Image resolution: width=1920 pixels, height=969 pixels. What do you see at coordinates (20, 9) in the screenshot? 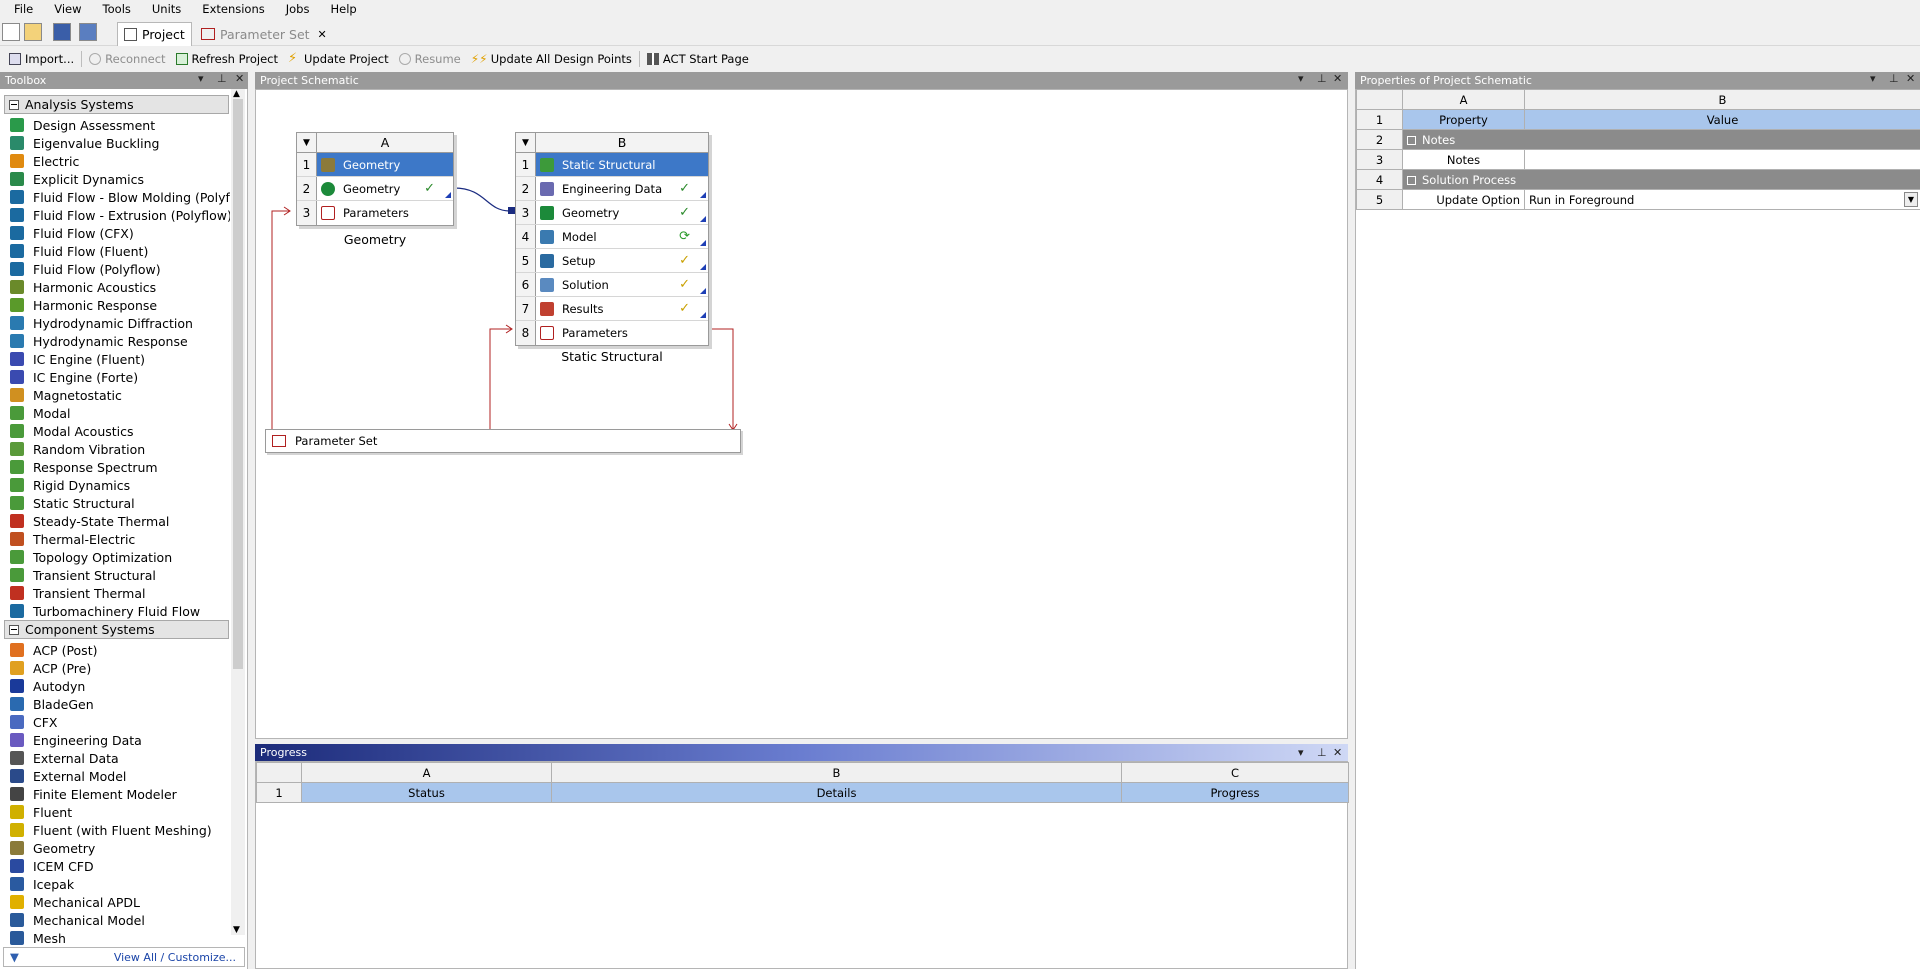
I see `menu-file: File` at bounding box center [20, 9].